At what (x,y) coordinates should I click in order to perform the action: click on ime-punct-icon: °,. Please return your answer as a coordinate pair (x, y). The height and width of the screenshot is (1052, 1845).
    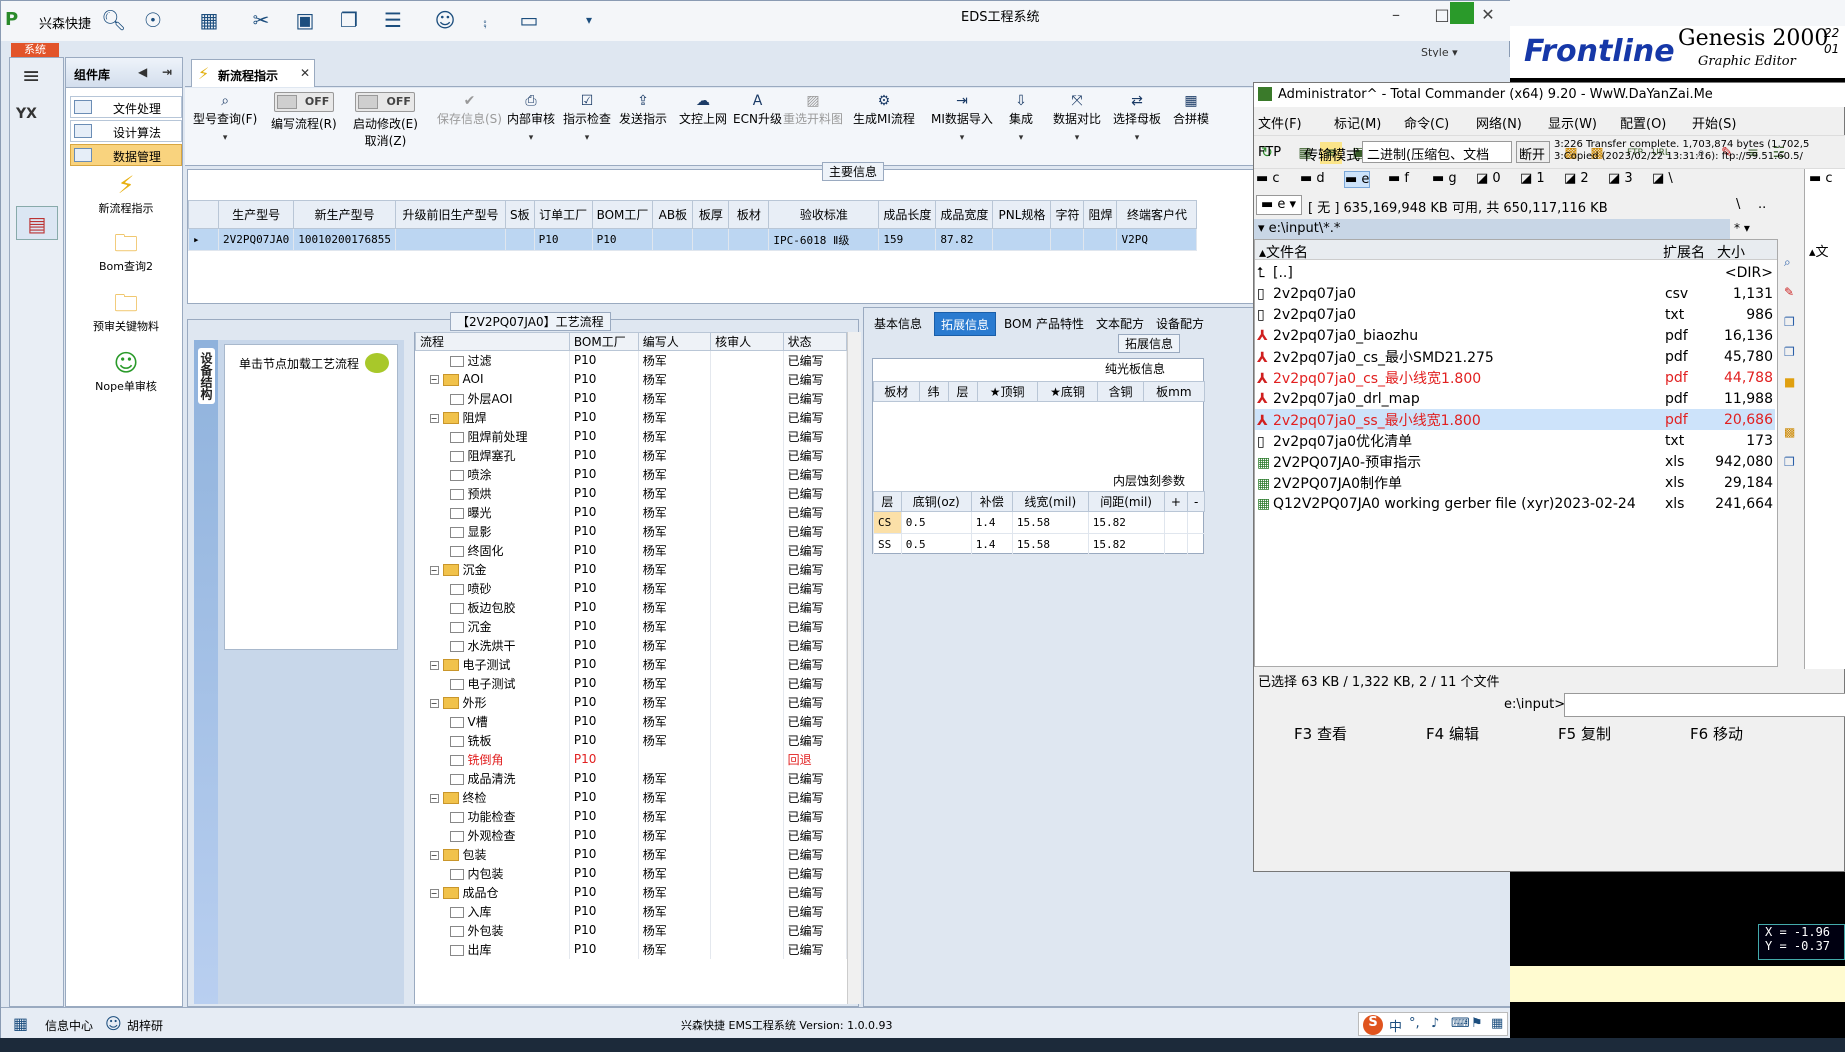
    Looking at the image, I should click on (1414, 1023).